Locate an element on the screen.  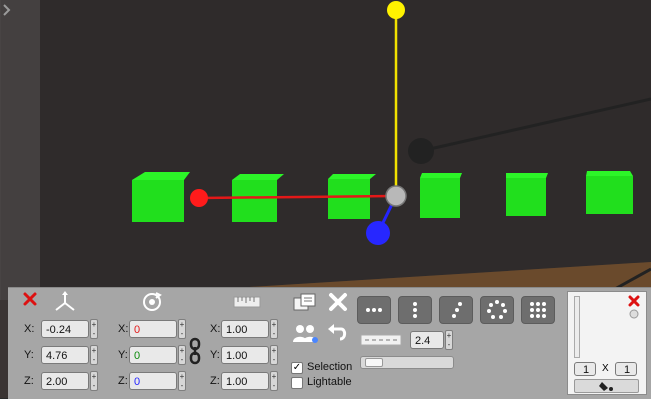
rot-z-input: 0 is located at coordinates (153, 381).